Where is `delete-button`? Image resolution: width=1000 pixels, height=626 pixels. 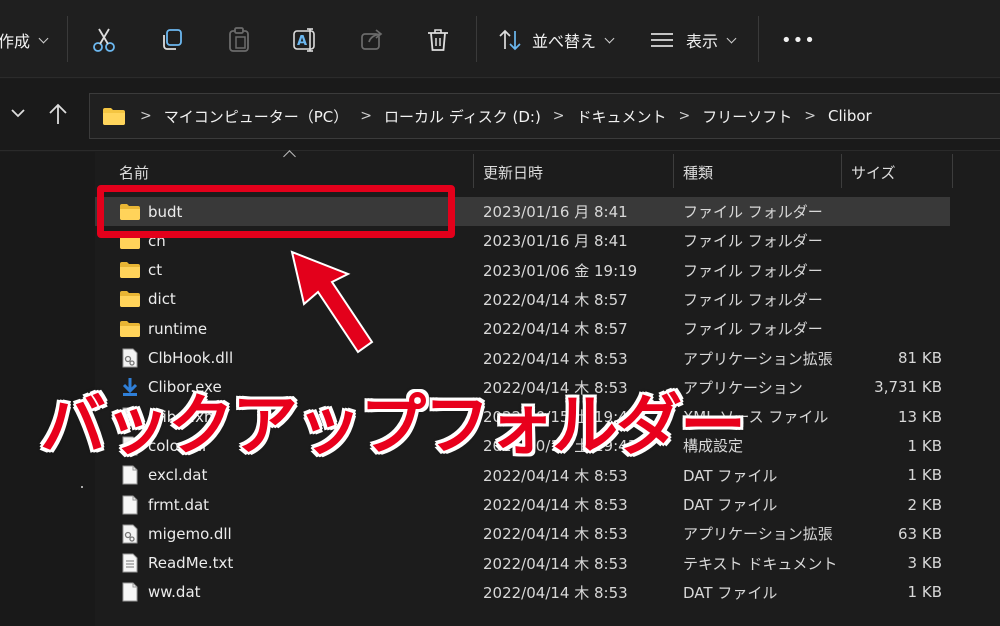 delete-button is located at coordinates (438, 40).